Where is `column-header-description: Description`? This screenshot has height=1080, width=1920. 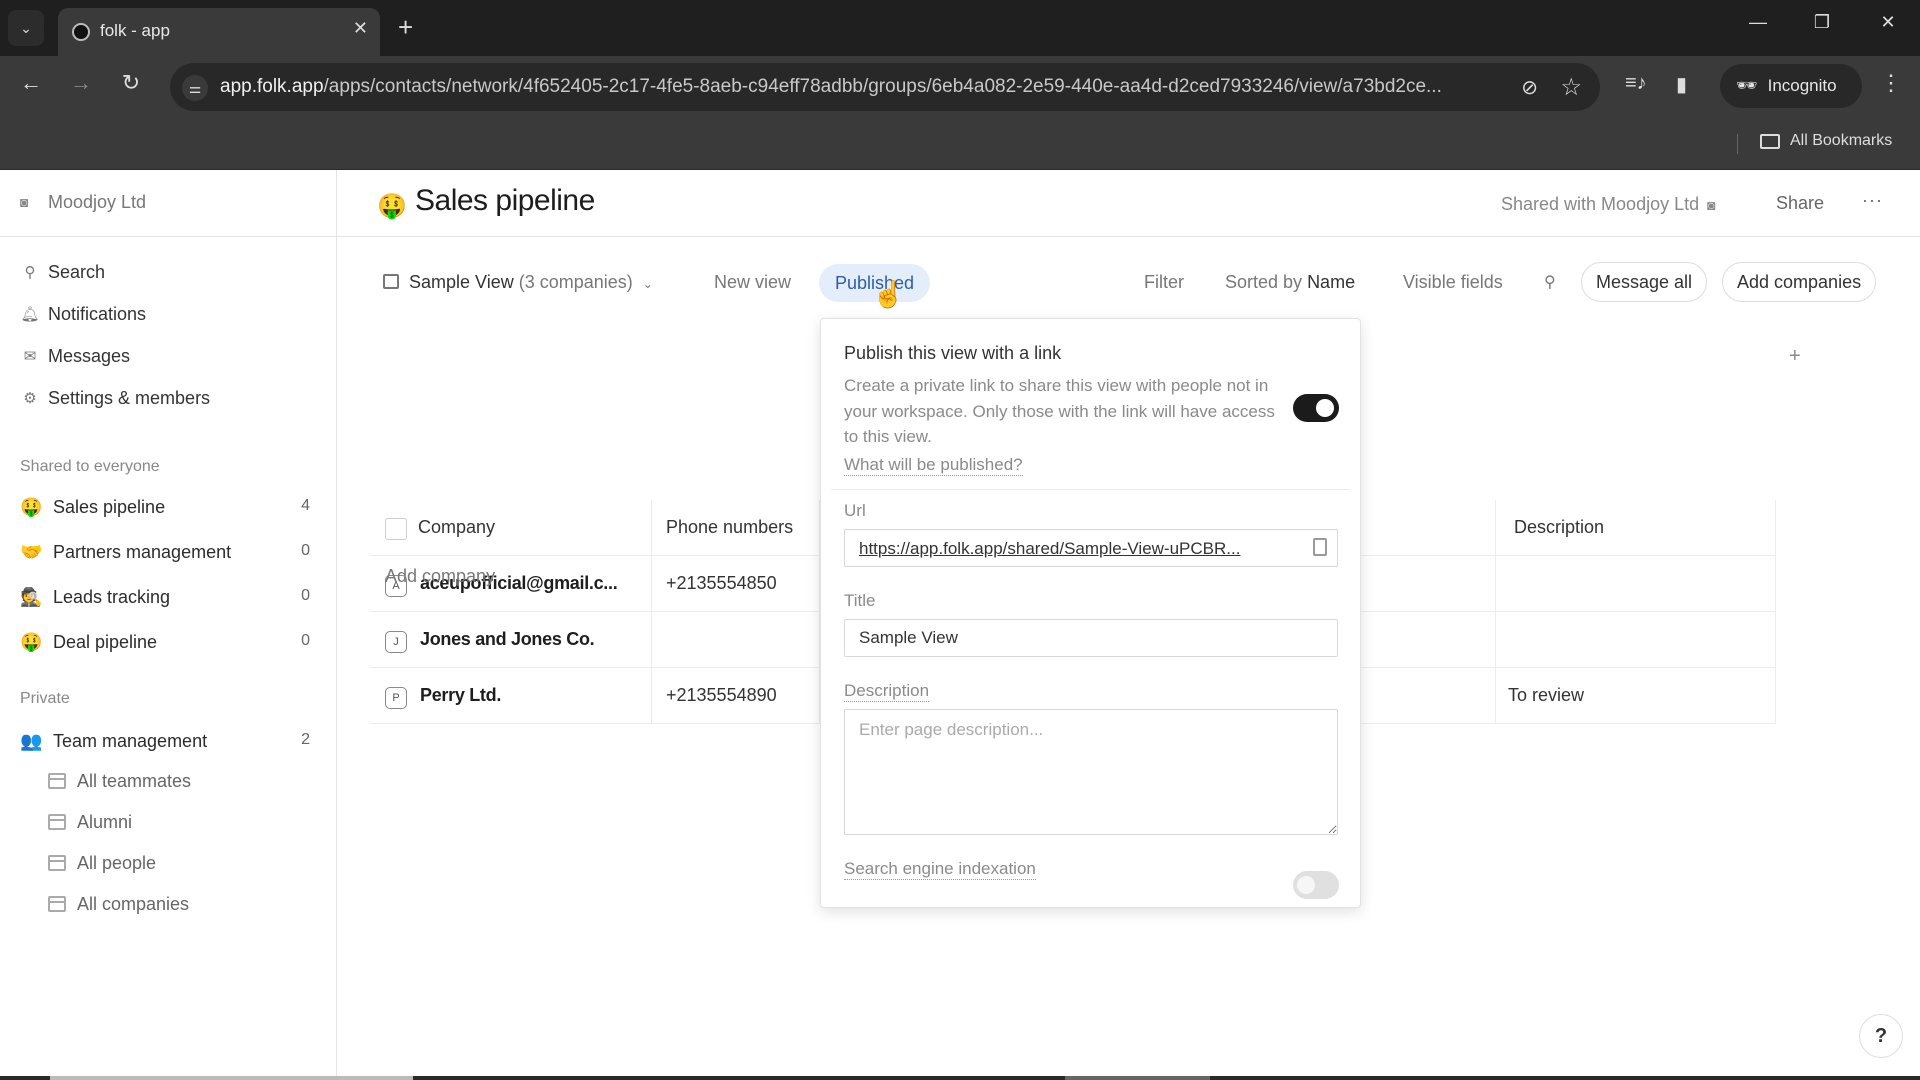
column-header-description: Description is located at coordinates (1636, 528).